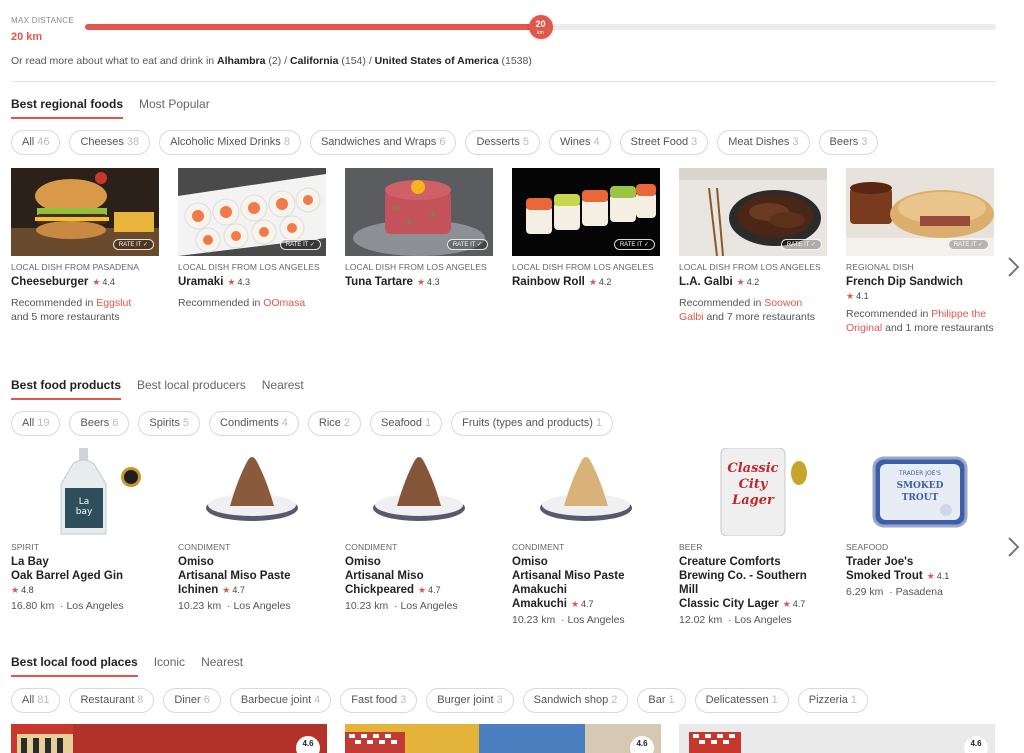  I want to click on food-name: French Dip Sandwich ★ 4.1, so click(920, 289).